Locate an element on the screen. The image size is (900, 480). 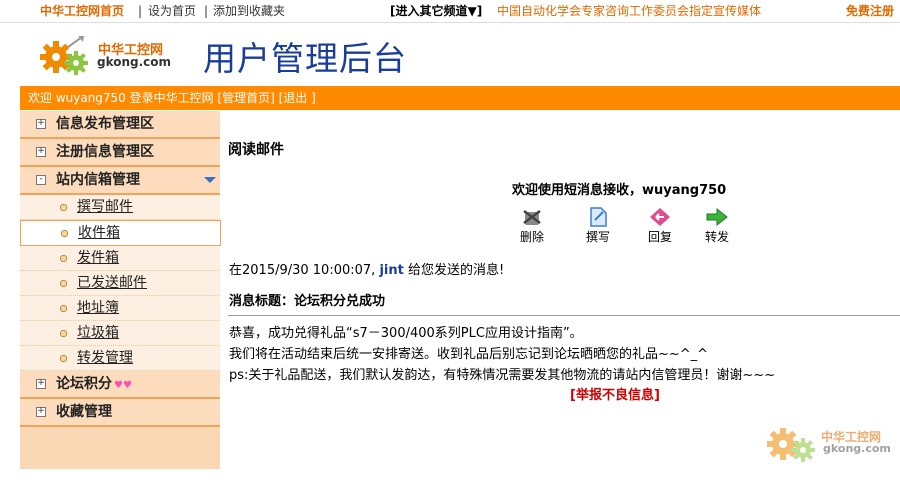
add-favorite-link: 添加到收藏夹 is located at coordinates (249, 11).